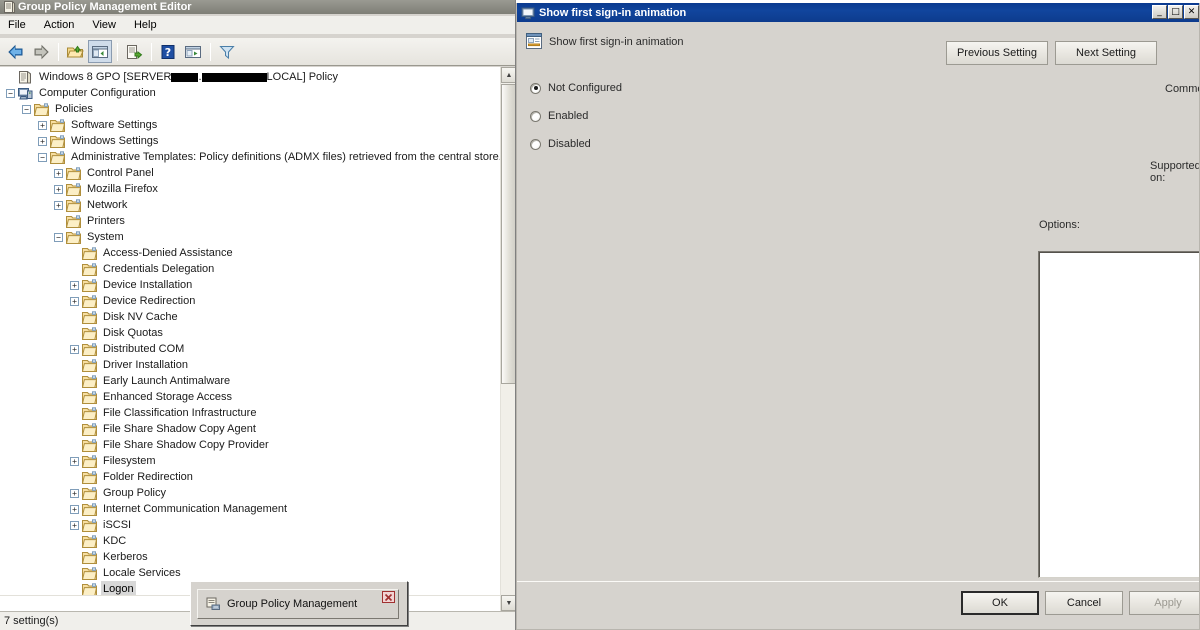  What do you see at coordinates (250, 461) in the screenshot?
I see `tree-item-filesystem: + Filesystem` at bounding box center [250, 461].